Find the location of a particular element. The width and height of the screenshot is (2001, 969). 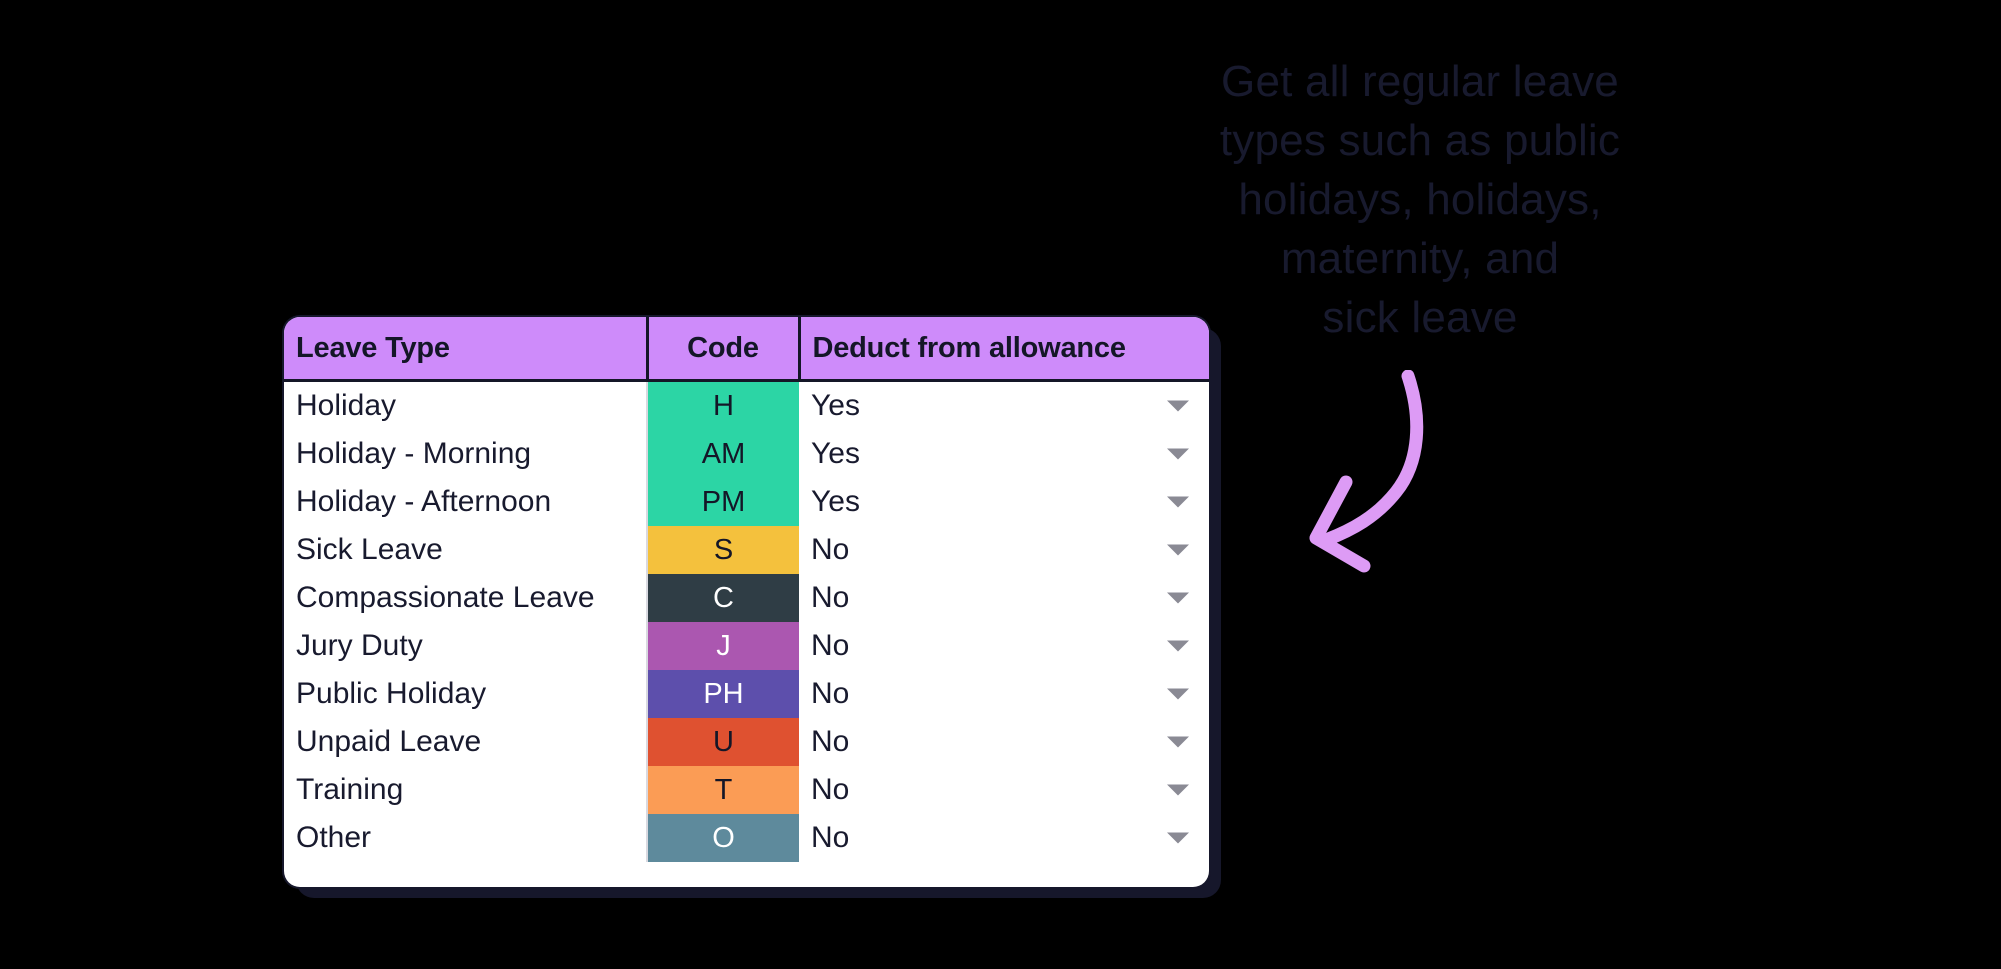

cell-code-badge: U is located at coordinates (723, 742).